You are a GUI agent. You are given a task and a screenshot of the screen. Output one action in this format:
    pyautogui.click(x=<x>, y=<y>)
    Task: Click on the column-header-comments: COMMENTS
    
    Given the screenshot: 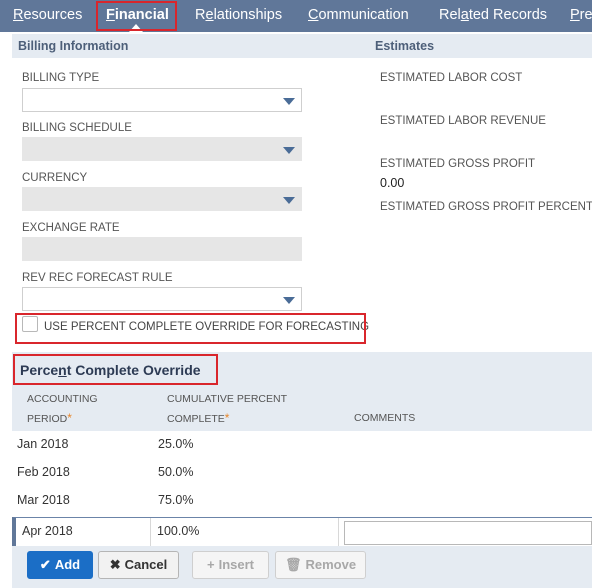 What is the action you would take?
    pyautogui.click(x=384, y=418)
    